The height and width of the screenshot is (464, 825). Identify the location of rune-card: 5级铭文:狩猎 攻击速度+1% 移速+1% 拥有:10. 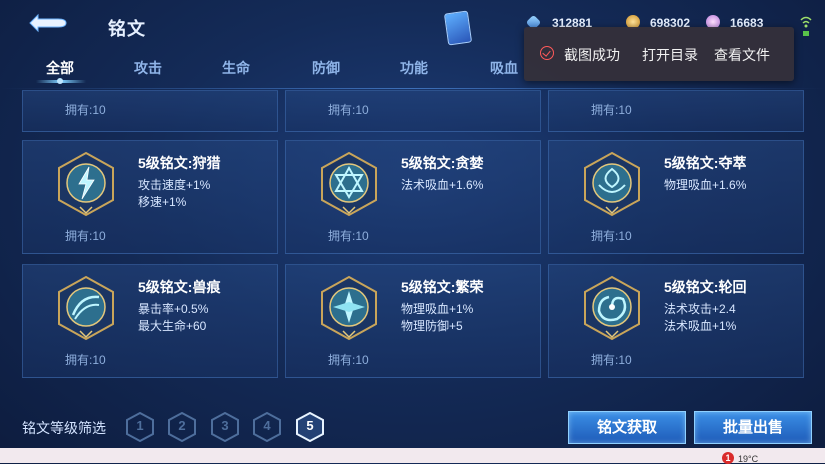
(150, 197).